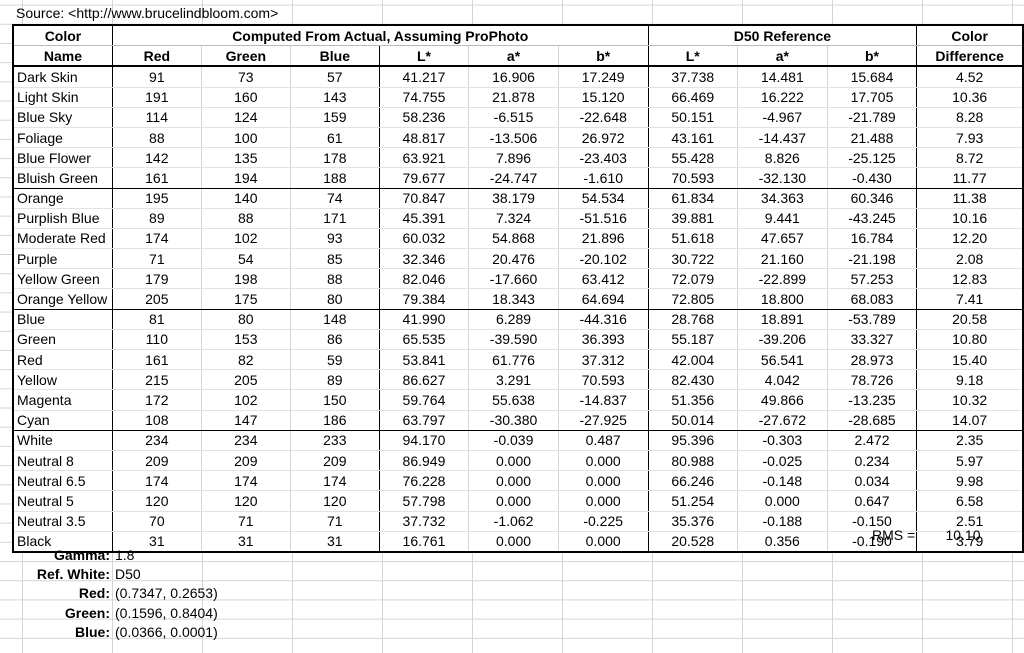  What do you see at coordinates (782, 400) in the screenshot?
I see `ref-a-value-cell: 49.866` at bounding box center [782, 400].